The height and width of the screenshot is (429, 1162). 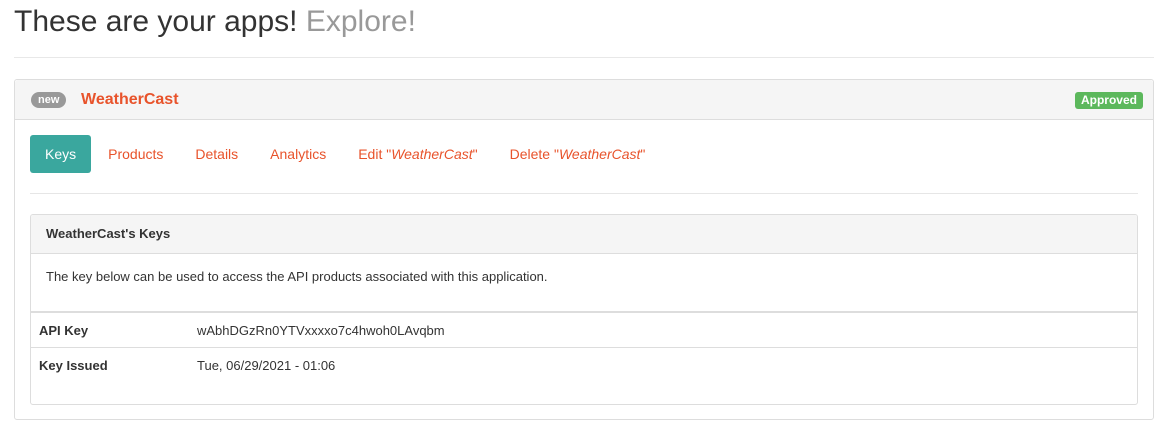 I want to click on tab-keys: Keys, so click(x=61, y=154).